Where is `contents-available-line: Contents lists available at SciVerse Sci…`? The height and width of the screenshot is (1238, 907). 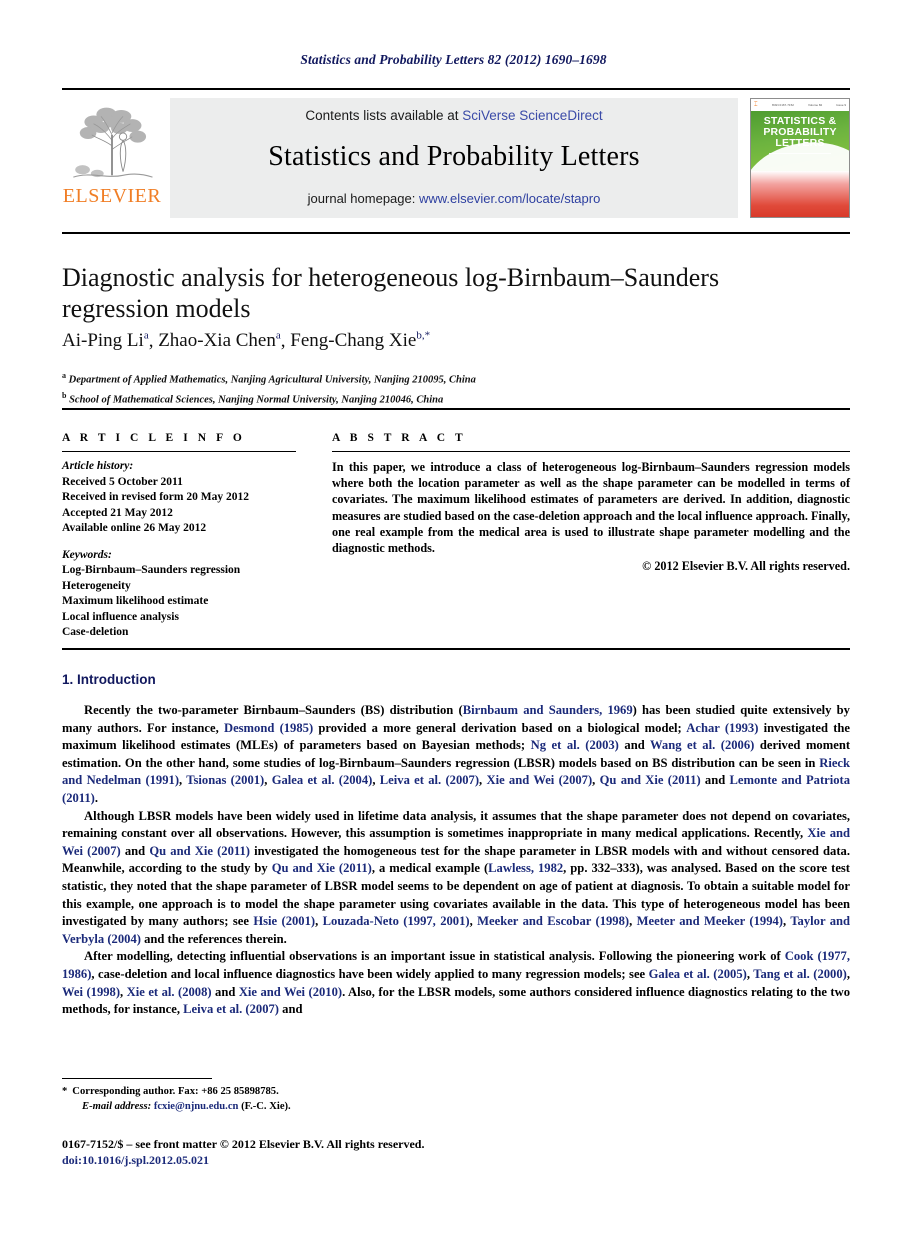 contents-available-line: Contents lists available at SciVerse Sci… is located at coordinates (453, 115).